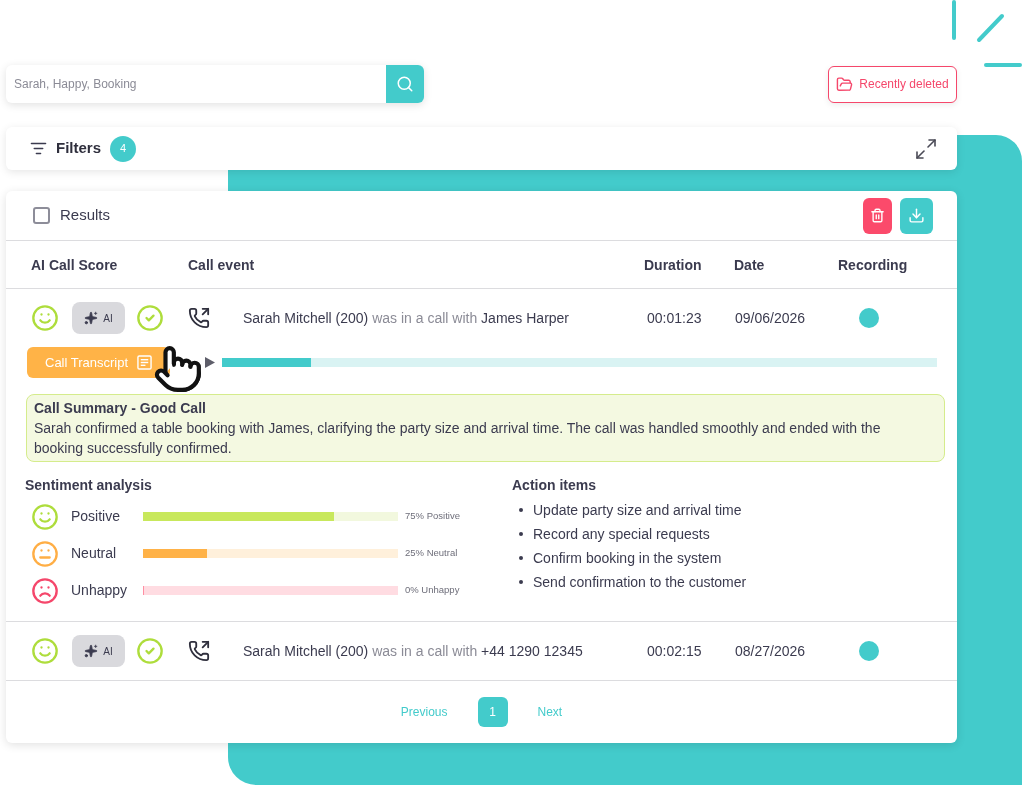  Describe the element at coordinates (45, 590) in the screenshot. I see `sad-face-icon` at that location.